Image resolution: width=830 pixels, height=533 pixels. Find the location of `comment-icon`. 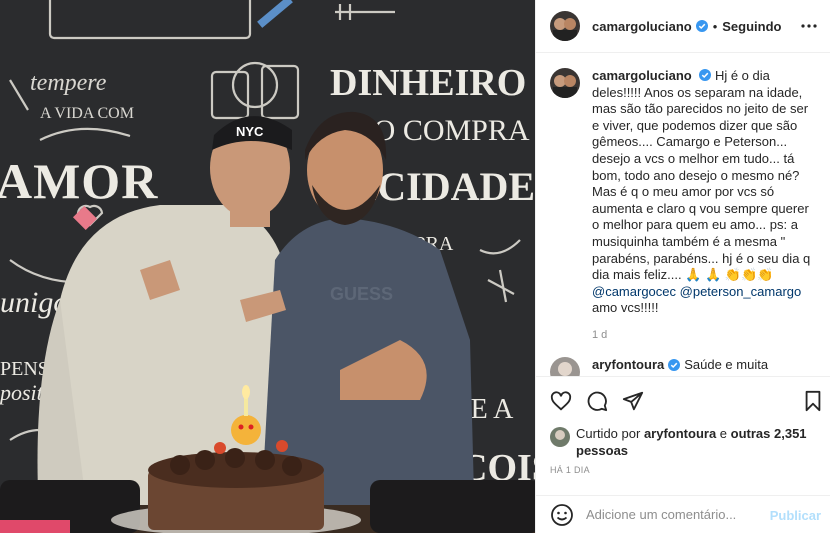

comment-icon is located at coordinates (597, 401).